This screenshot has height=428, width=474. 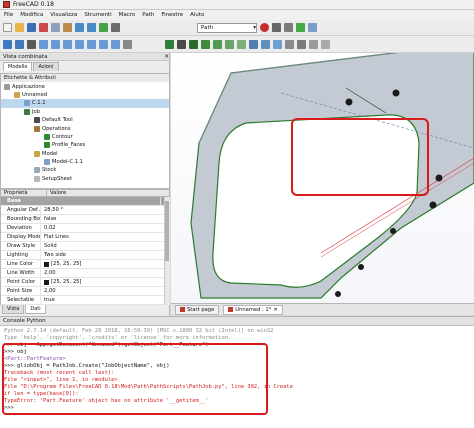 I want to click on tab-modello: Modello, so click(x=18, y=66).